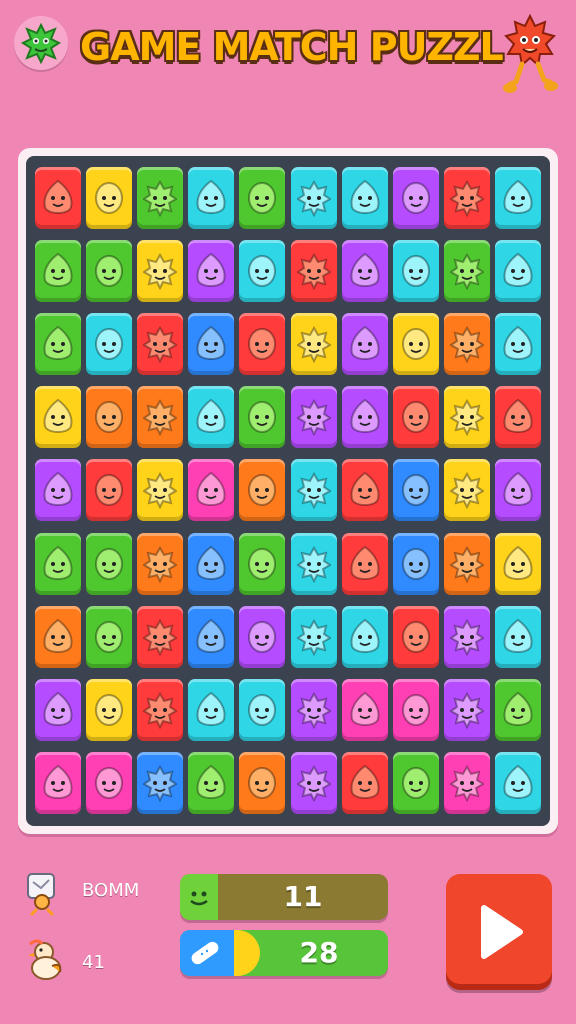  Describe the element at coordinates (44, 892) in the screenshot. I see `bomb-icon` at that location.